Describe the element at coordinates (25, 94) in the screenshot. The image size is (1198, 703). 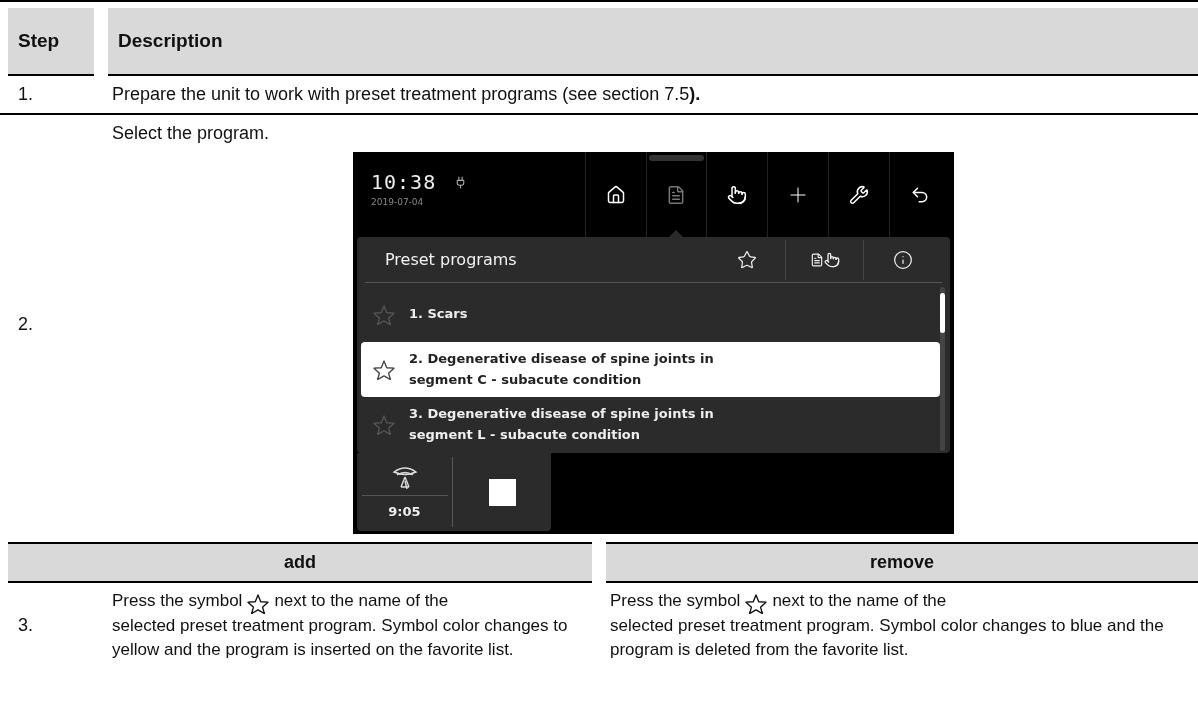
I see `step-number: 1.` at that location.